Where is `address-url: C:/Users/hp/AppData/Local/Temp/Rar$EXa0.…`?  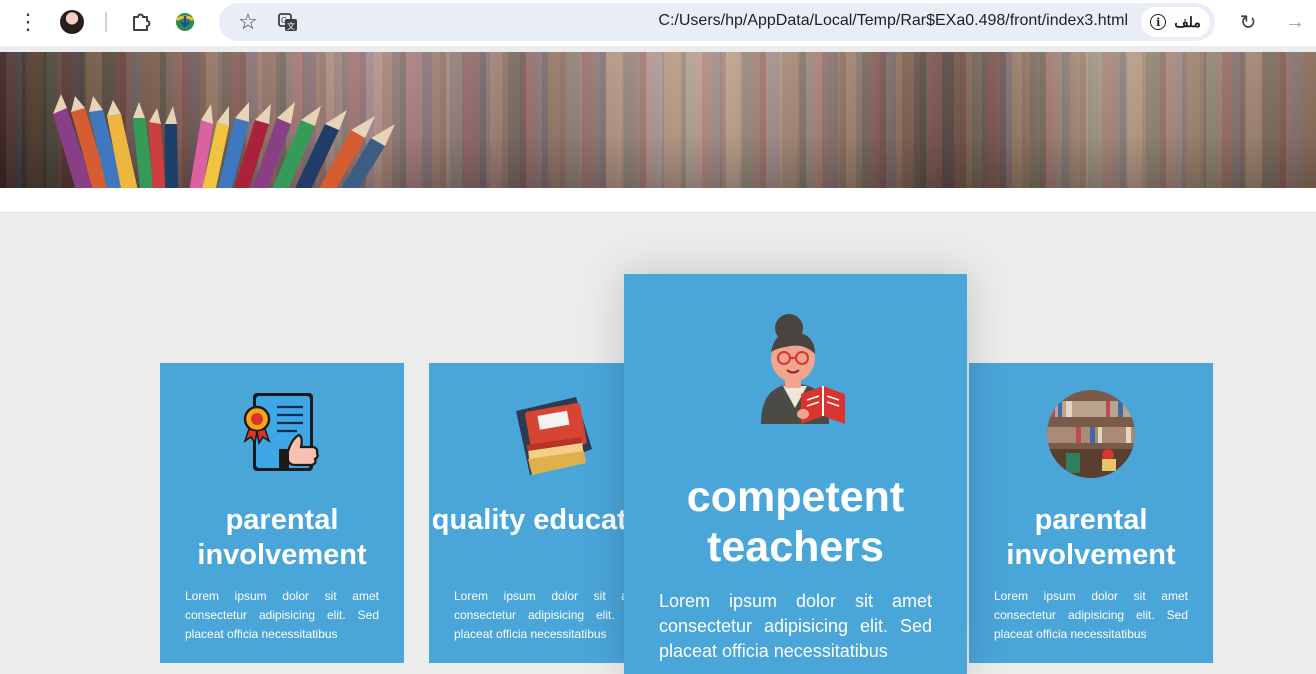
address-url: C:/Users/hp/AppData/Local/Temp/Rar$EXa0.… is located at coordinates (893, 21).